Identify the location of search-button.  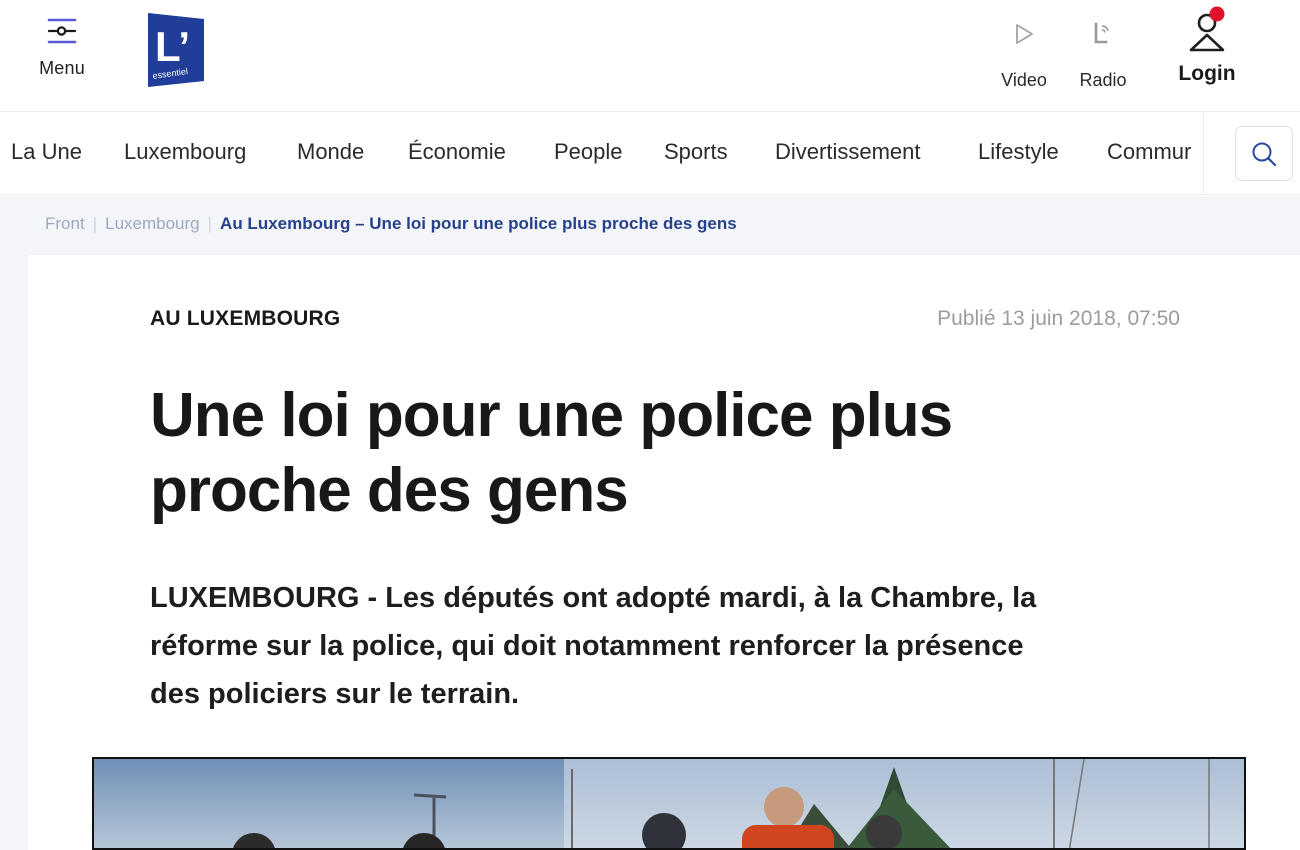
(1264, 153).